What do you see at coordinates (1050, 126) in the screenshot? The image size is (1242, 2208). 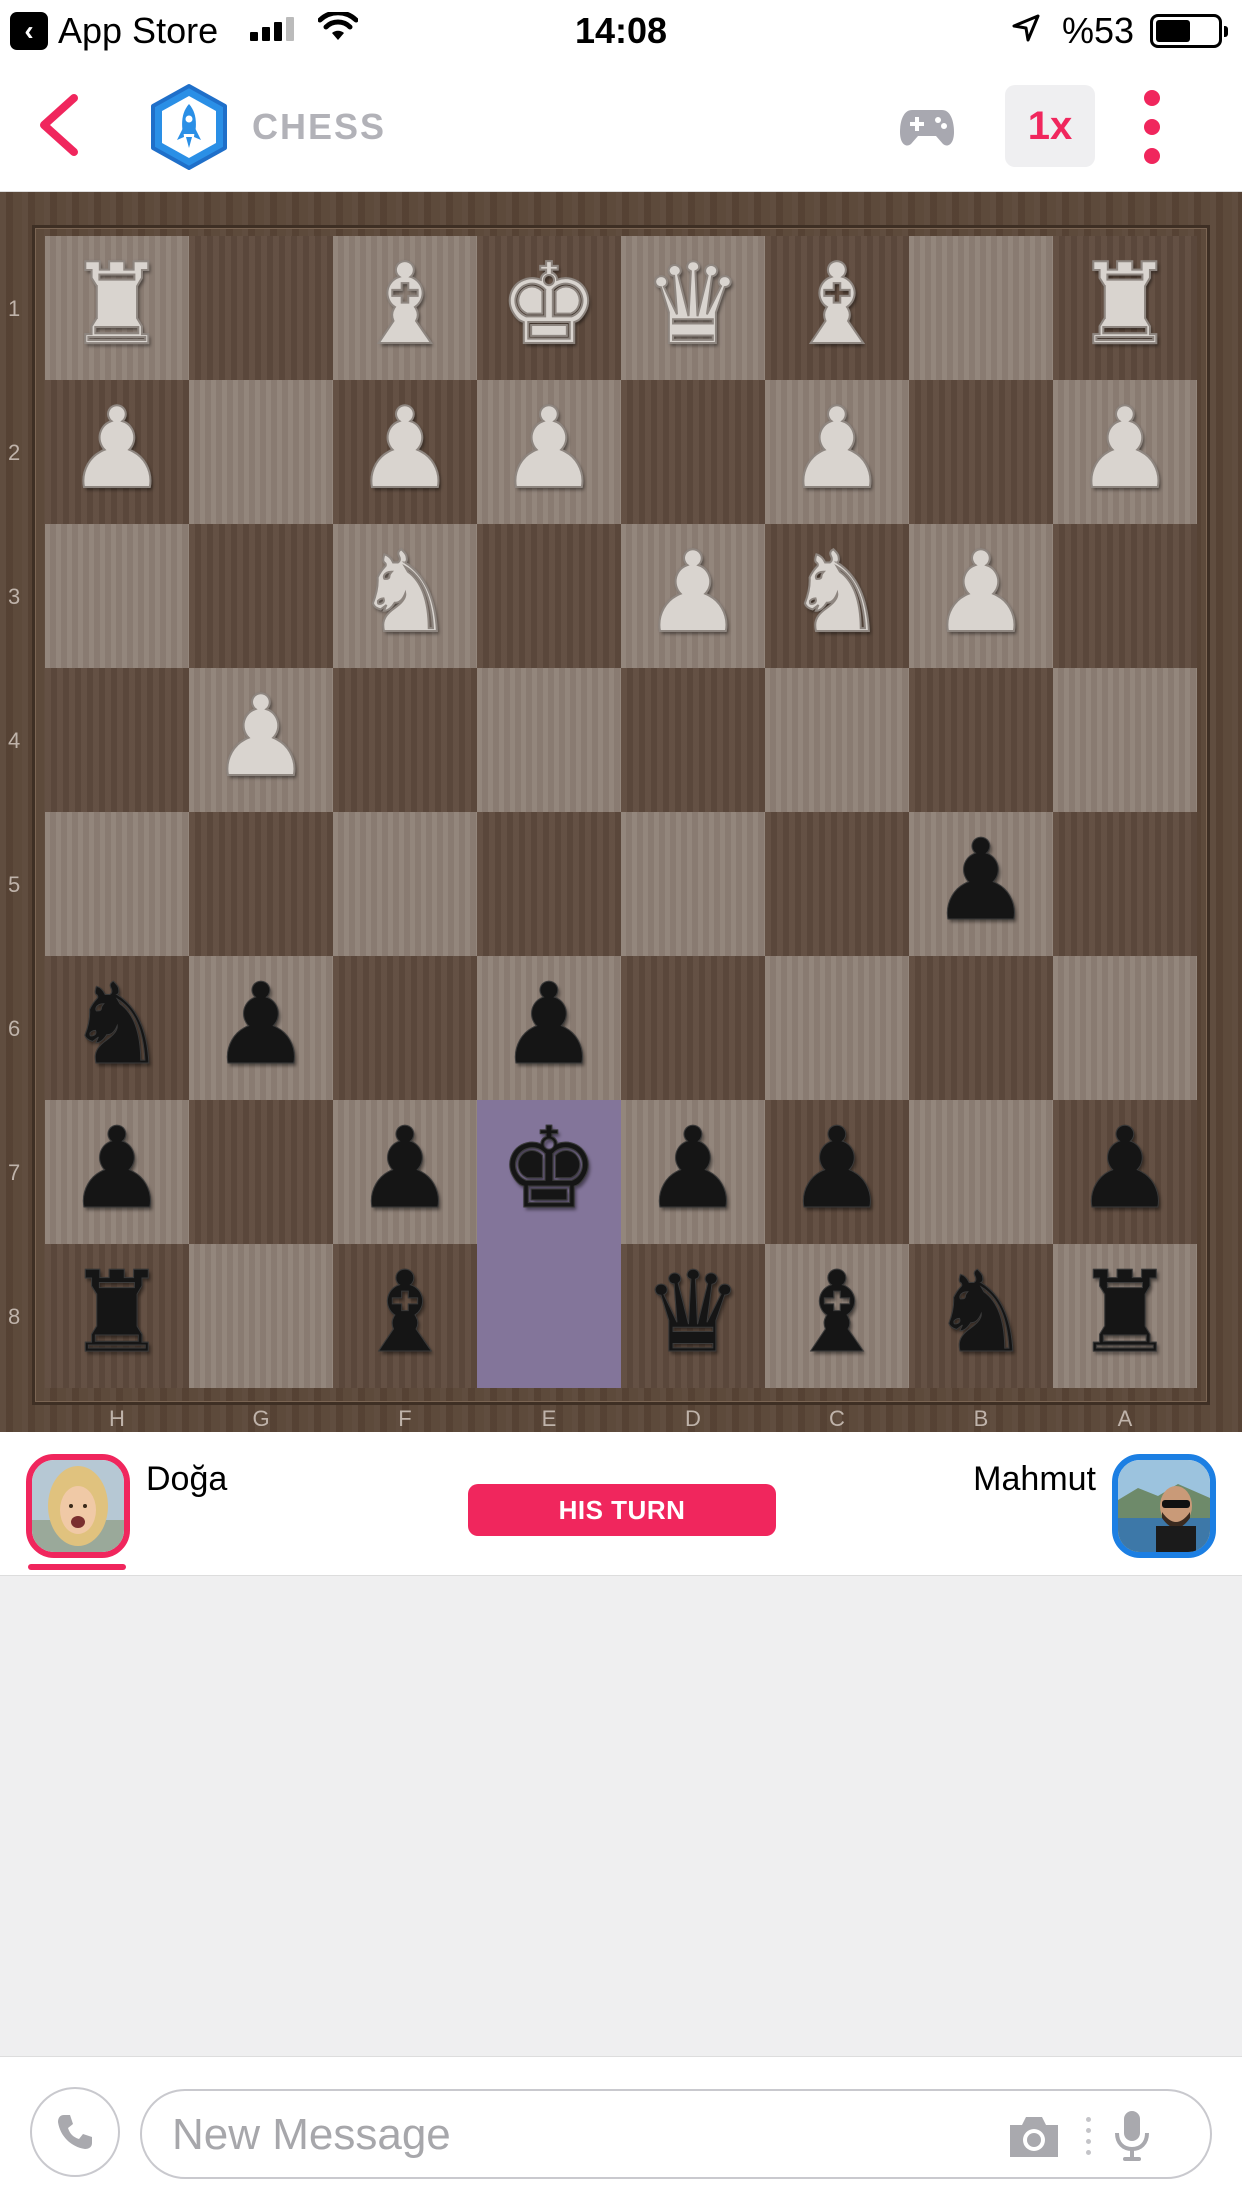 I see `speed-toggle-button: 1x` at bounding box center [1050, 126].